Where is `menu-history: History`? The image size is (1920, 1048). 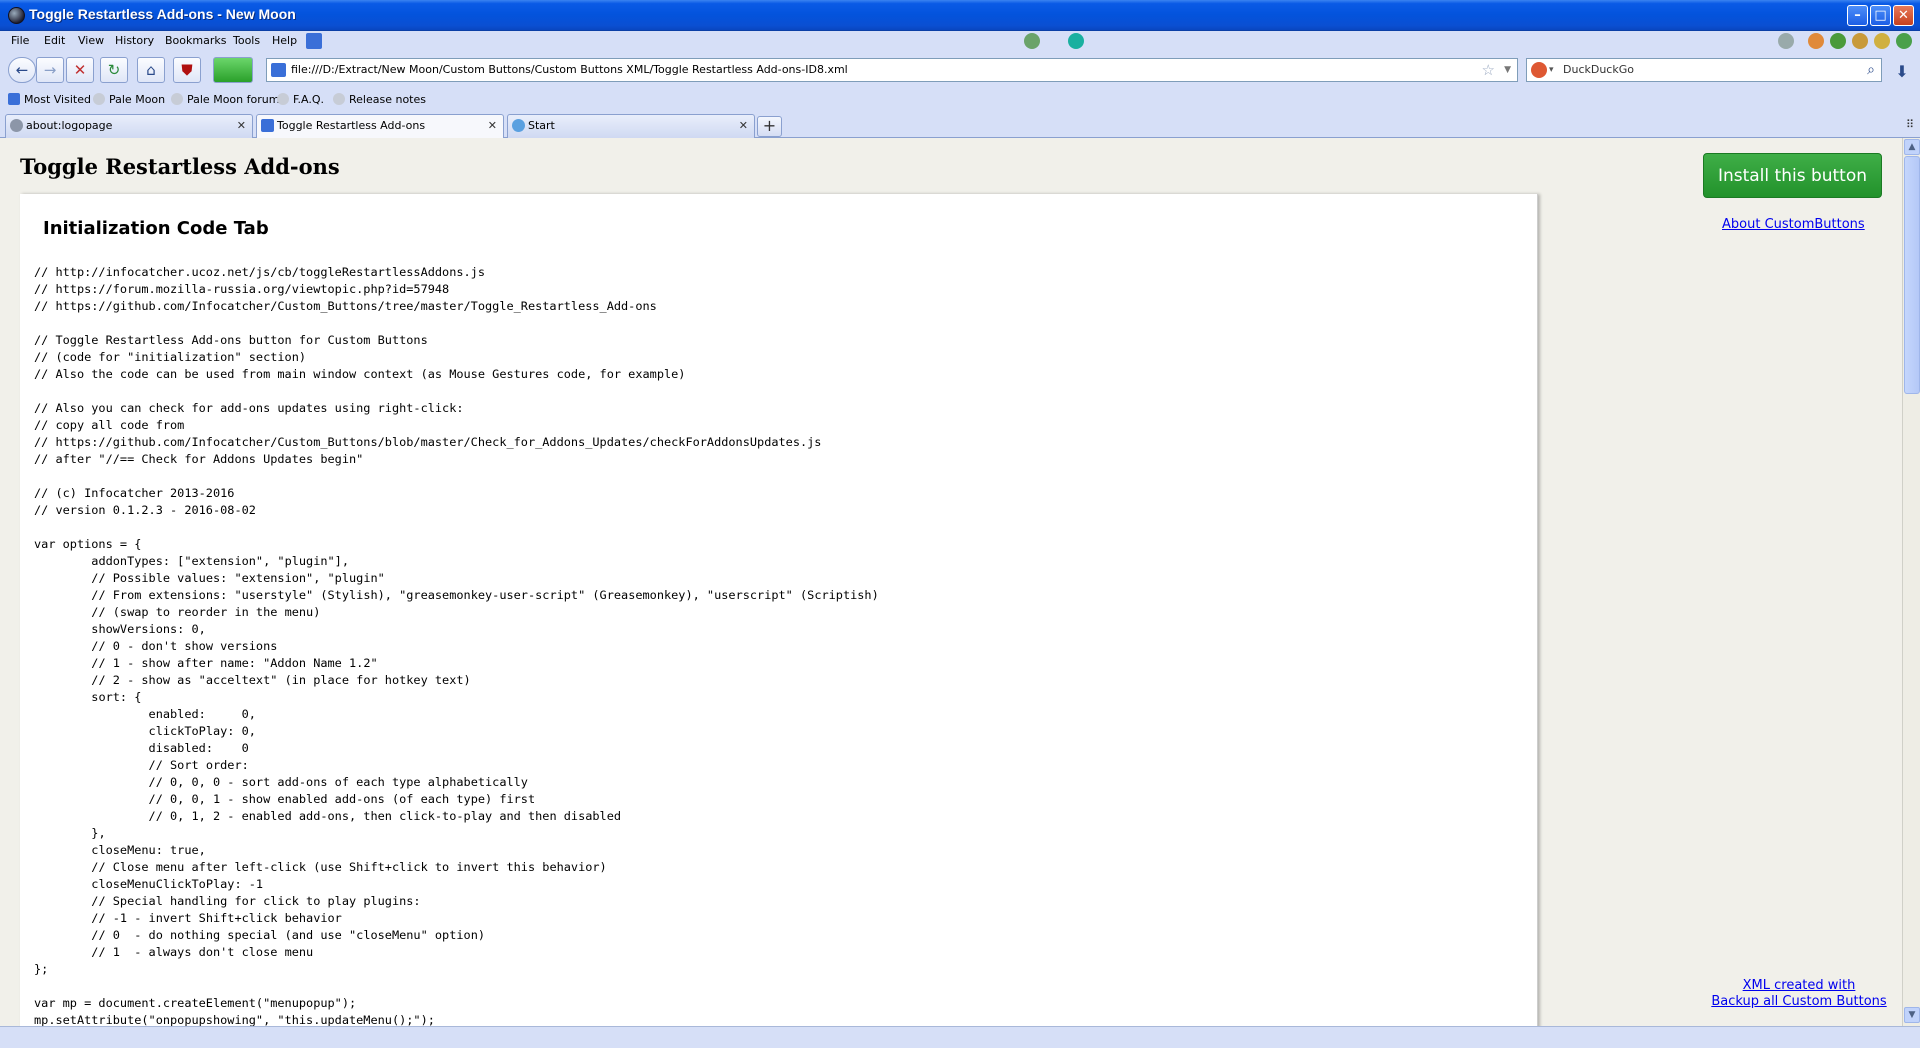
menu-history: History is located at coordinates (134, 40).